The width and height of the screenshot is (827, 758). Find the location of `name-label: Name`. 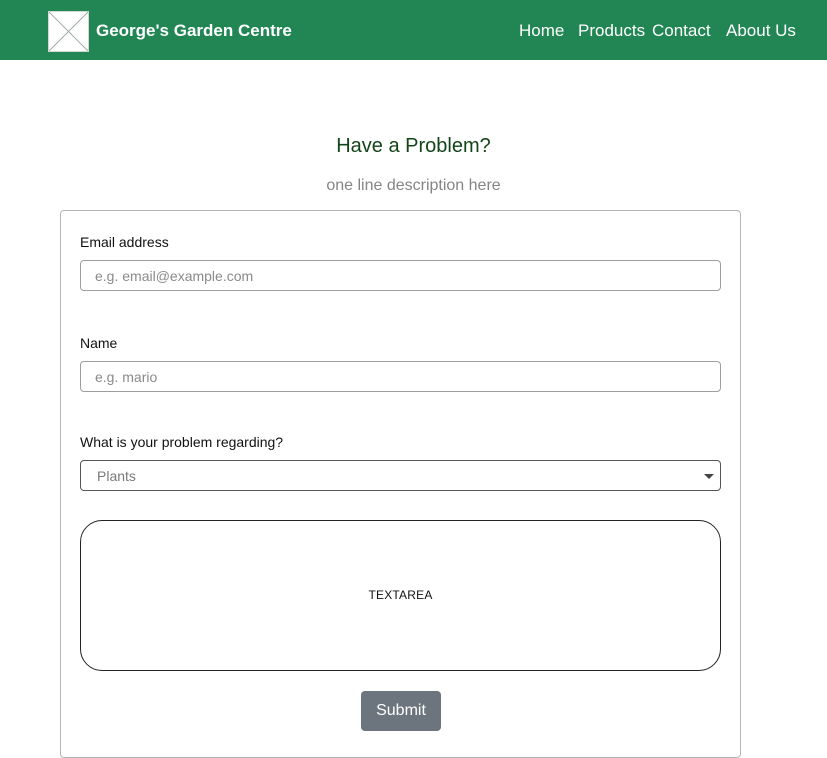

name-label: Name is located at coordinates (99, 343).